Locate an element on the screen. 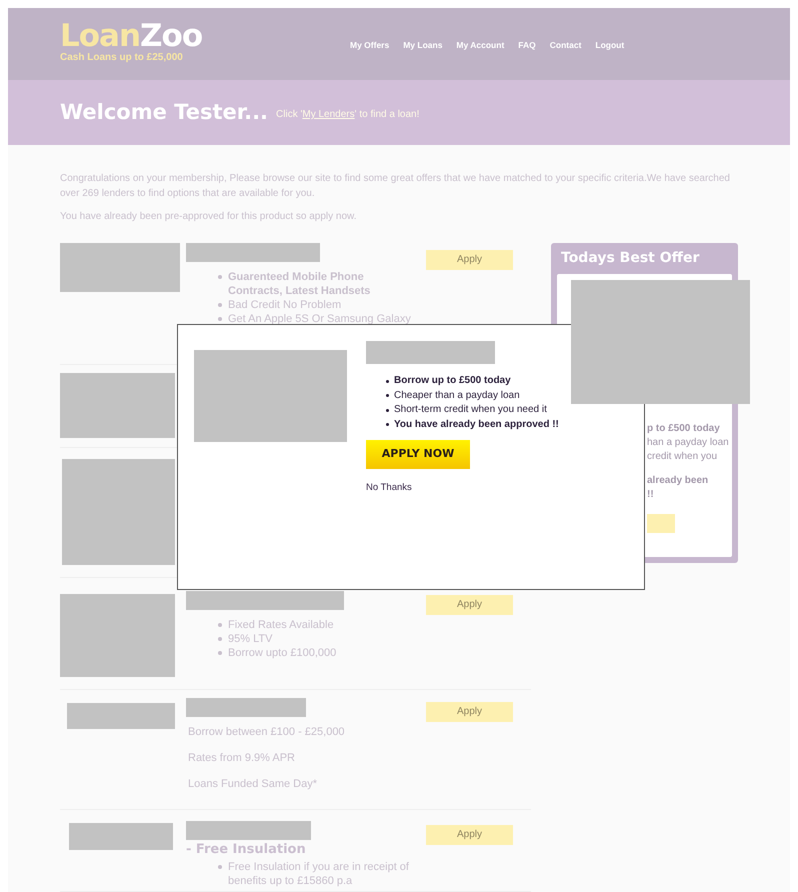 The height and width of the screenshot is (892, 798). feature-text: Borrow between £100 - £25,000 is located at coordinates (267, 732).